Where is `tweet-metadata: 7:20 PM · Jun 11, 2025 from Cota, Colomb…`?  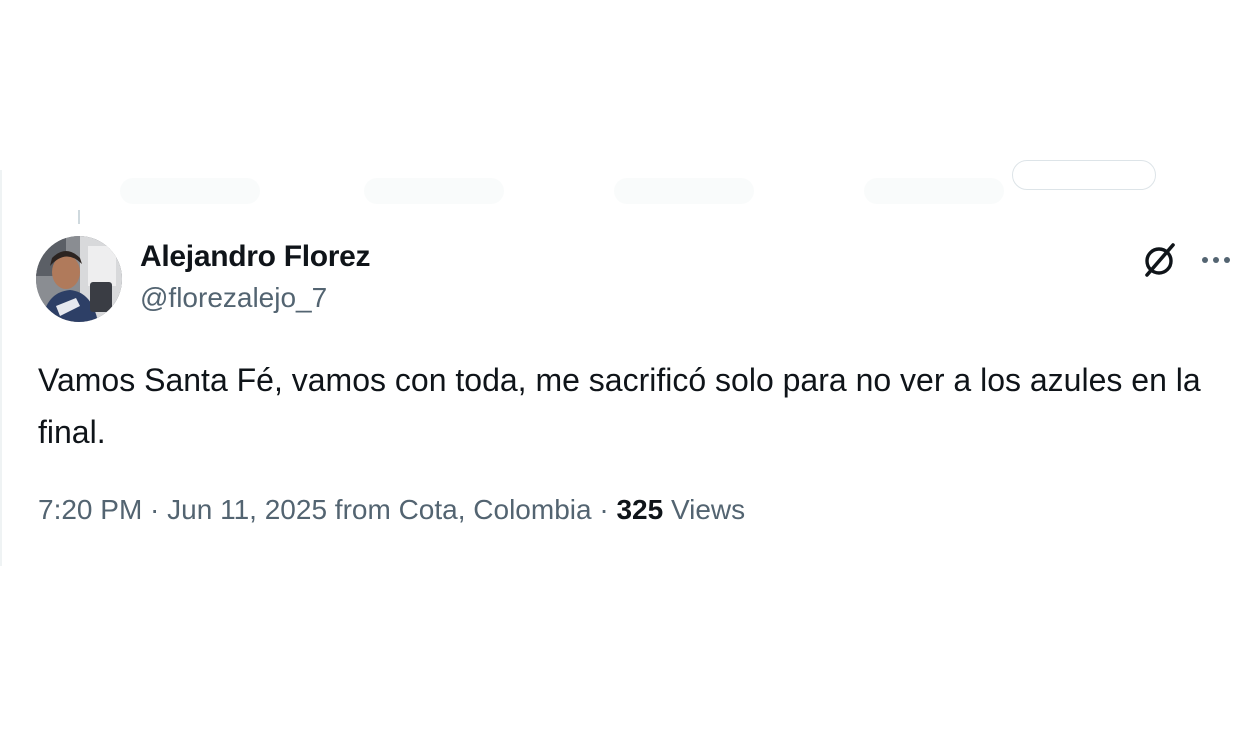 tweet-metadata: 7:20 PM · Jun 11, 2025 from Cota, Colomb… is located at coordinates (391, 510).